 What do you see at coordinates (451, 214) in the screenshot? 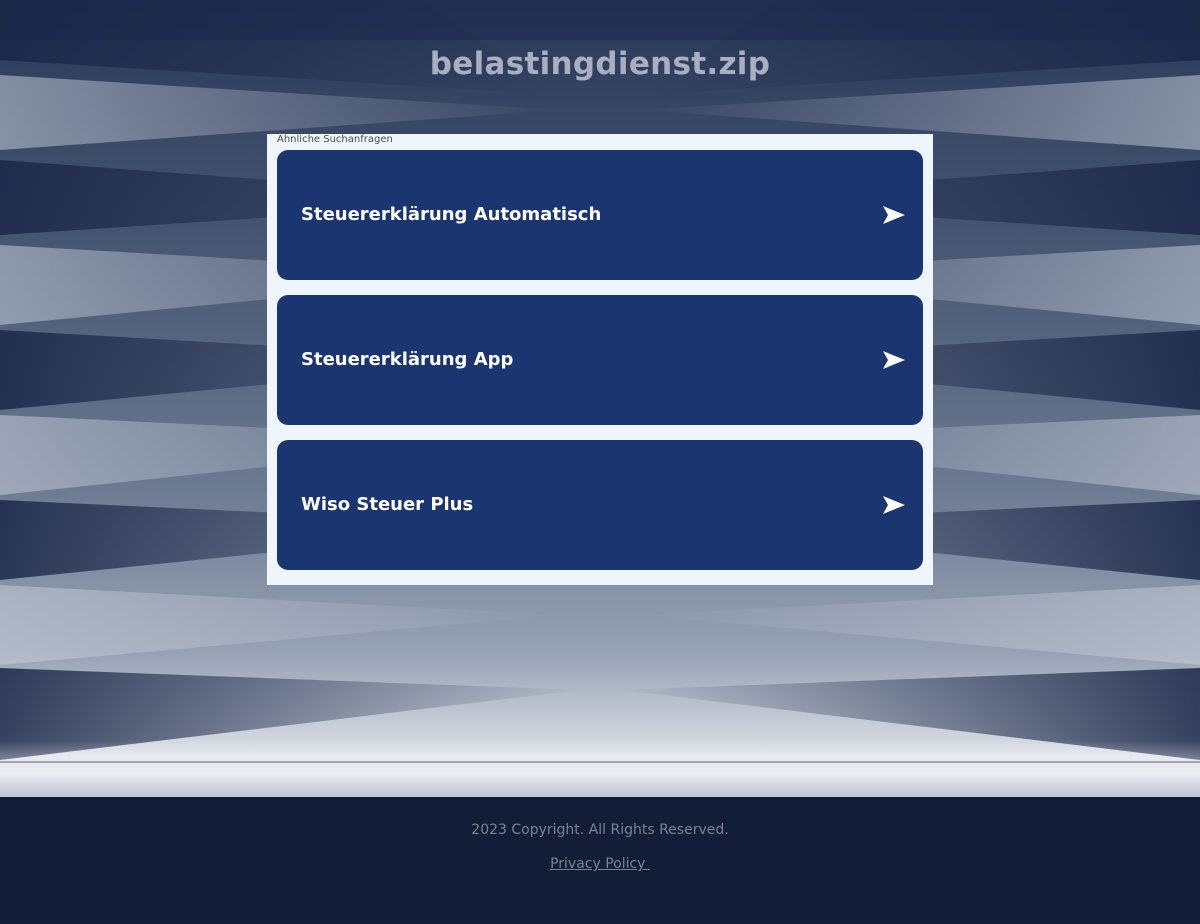
I see `related-search-label: Steuererklärung Automatisch` at bounding box center [451, 214].